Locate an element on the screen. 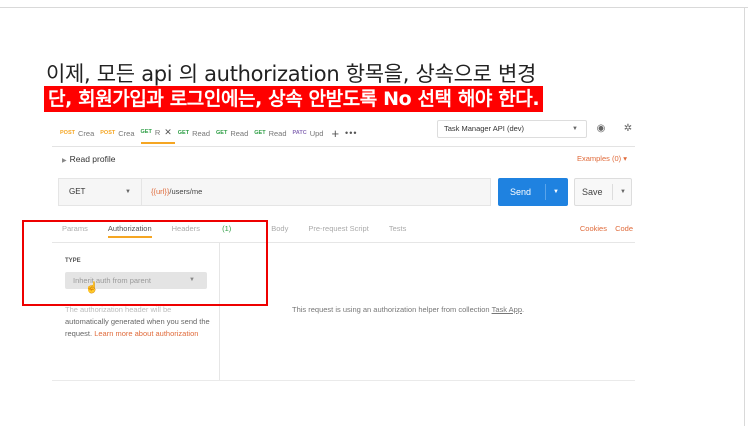  tab-method: PATC is located at coordinates (299, 133).